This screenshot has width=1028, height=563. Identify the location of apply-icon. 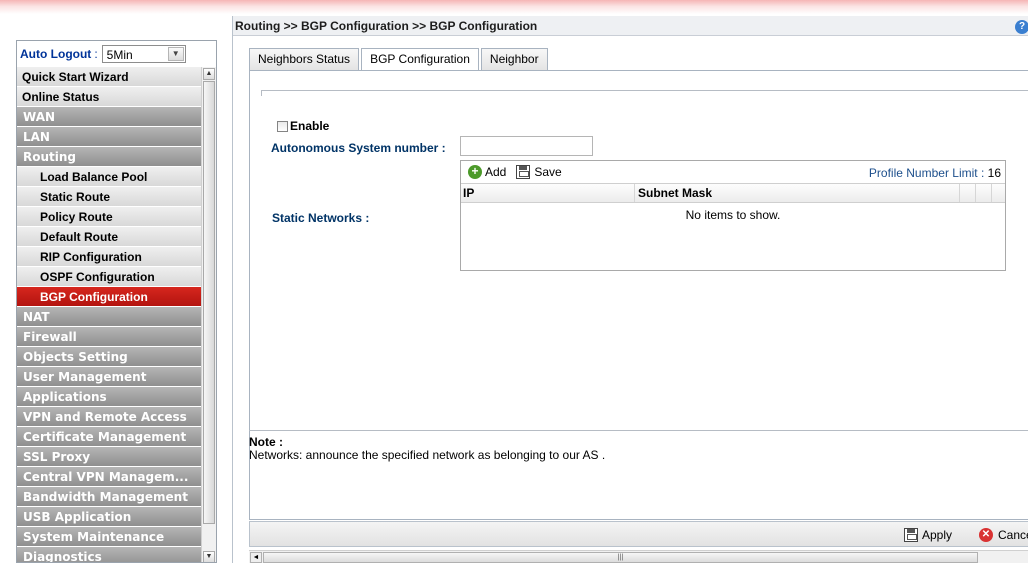
(911, 535).